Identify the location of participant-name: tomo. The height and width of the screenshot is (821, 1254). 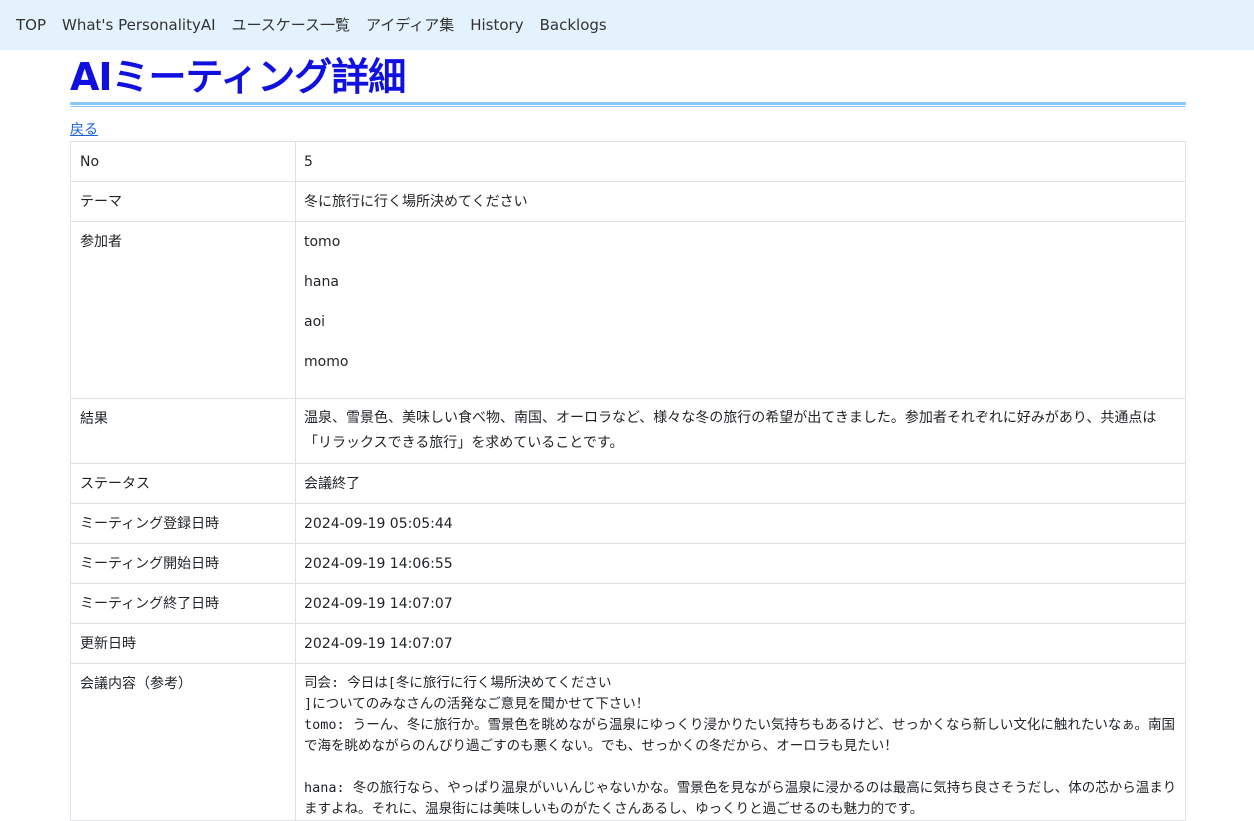
(322, 242).